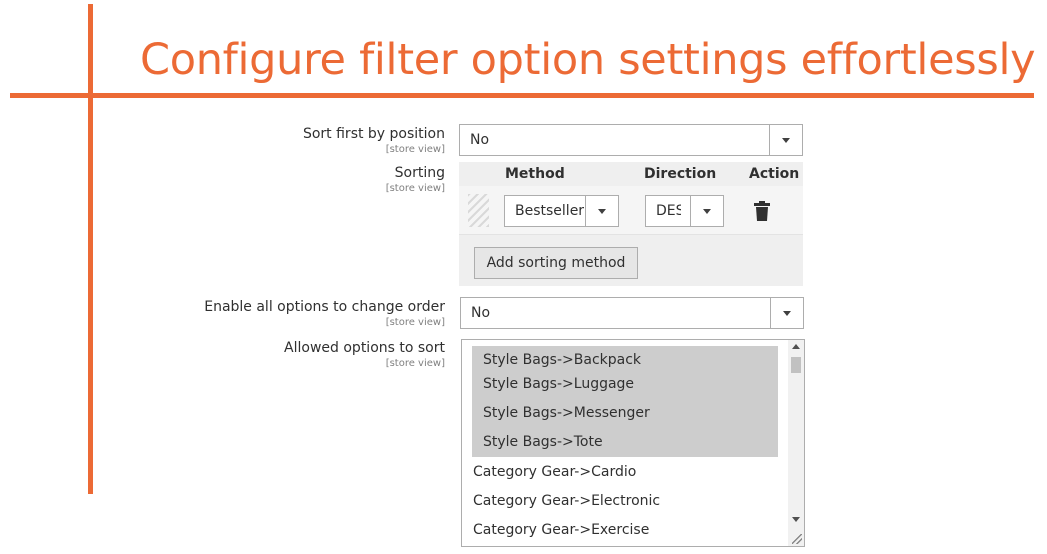 The image size is (1047, 554). I want to click on list-option: Category Gear->Exercise, so click(615, 530).